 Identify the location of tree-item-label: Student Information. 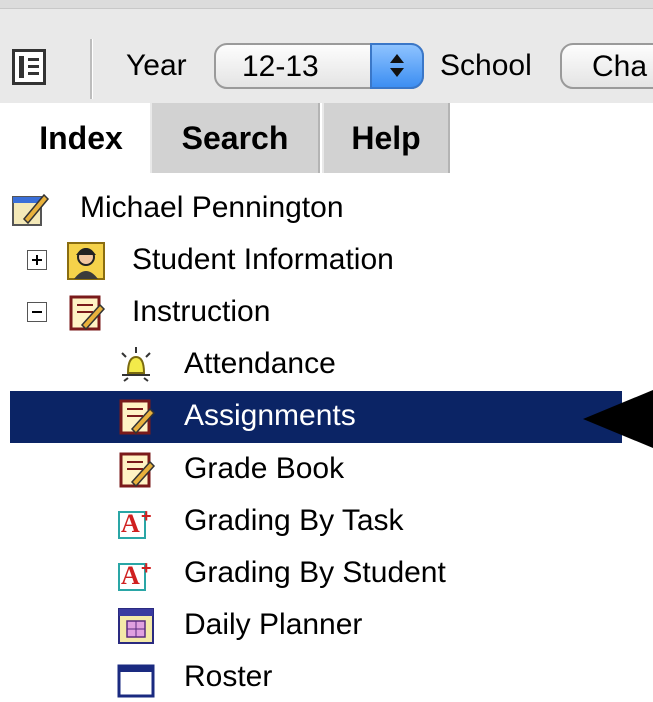
(263, 259).